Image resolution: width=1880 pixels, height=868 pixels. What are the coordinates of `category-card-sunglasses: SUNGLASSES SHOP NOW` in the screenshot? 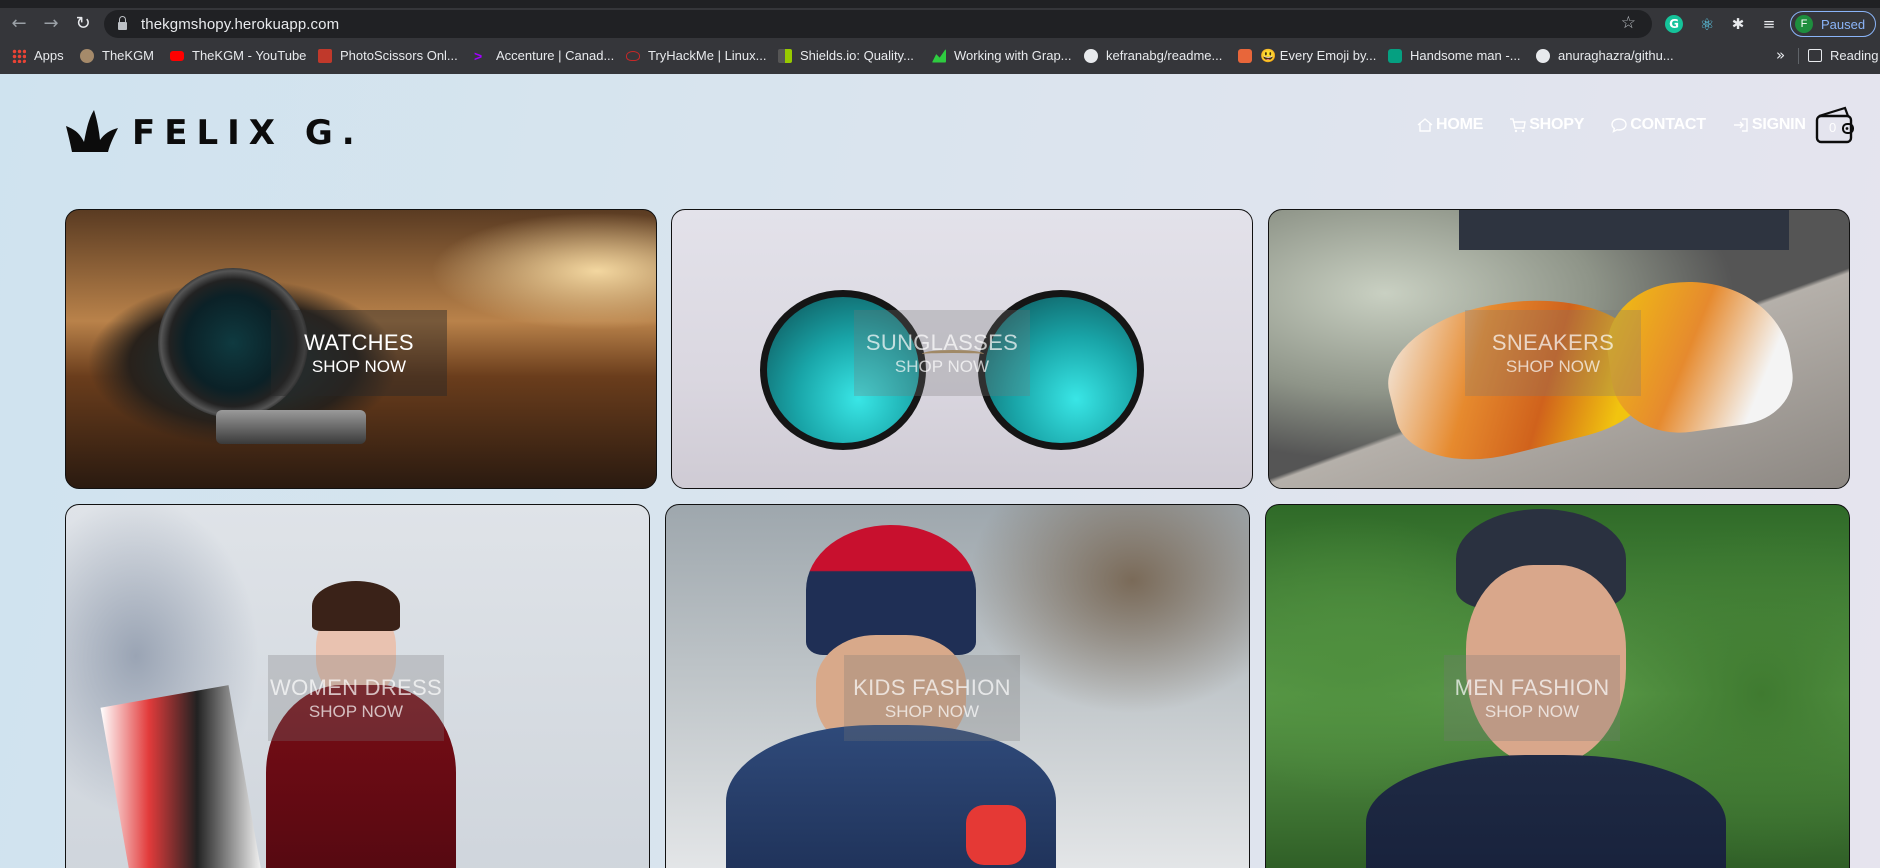 It's located at (962, 349).